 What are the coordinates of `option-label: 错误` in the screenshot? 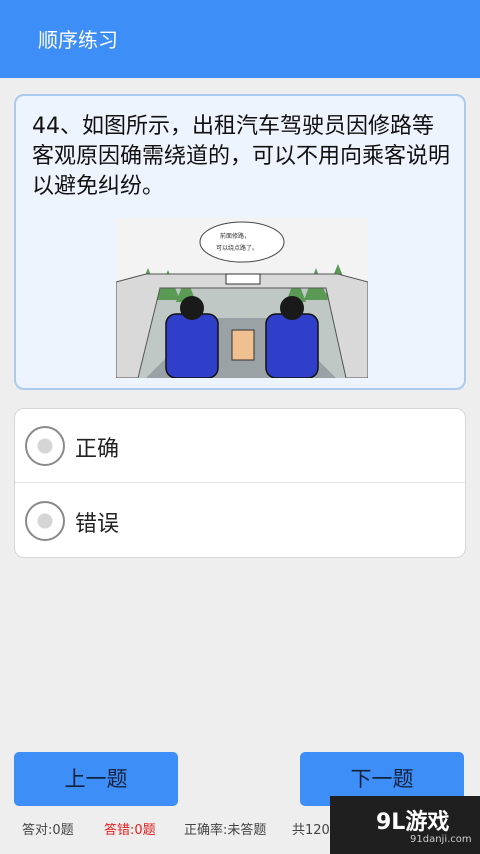 It's located at (97, 524).